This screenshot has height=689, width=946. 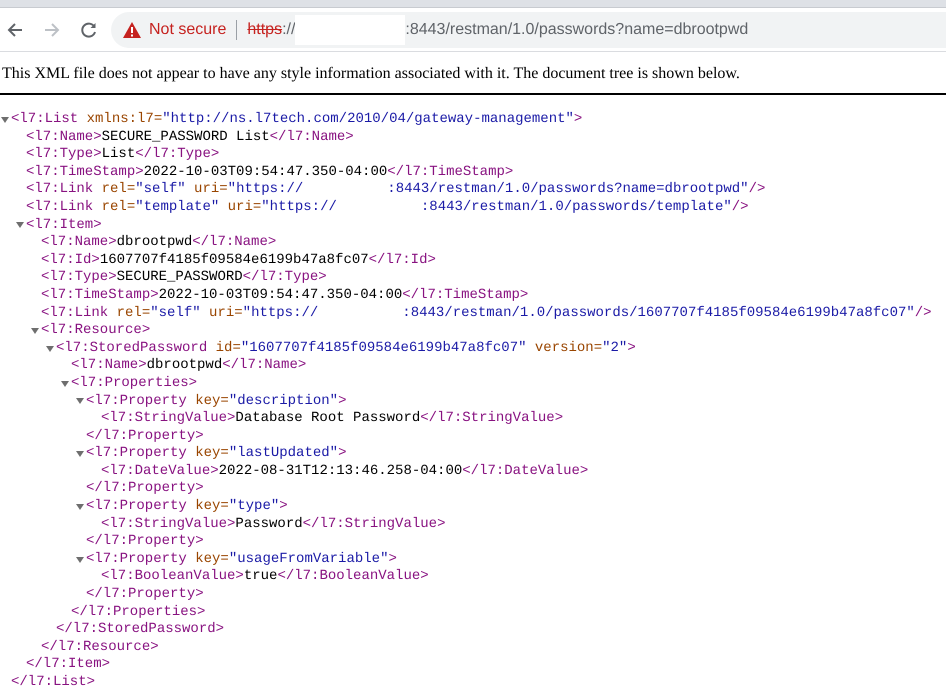 What do you see at coordinates (187, 30) in the screenshot?
I see `security-label: Not secure` at bounding box center [187, 30].